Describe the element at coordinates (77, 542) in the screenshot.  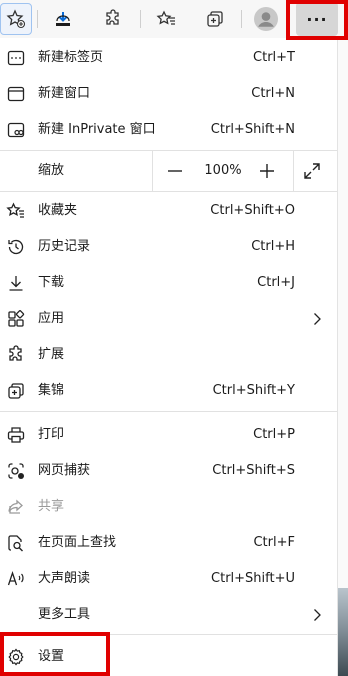
I see `menu-item-label: 在页面上查找` at that location.